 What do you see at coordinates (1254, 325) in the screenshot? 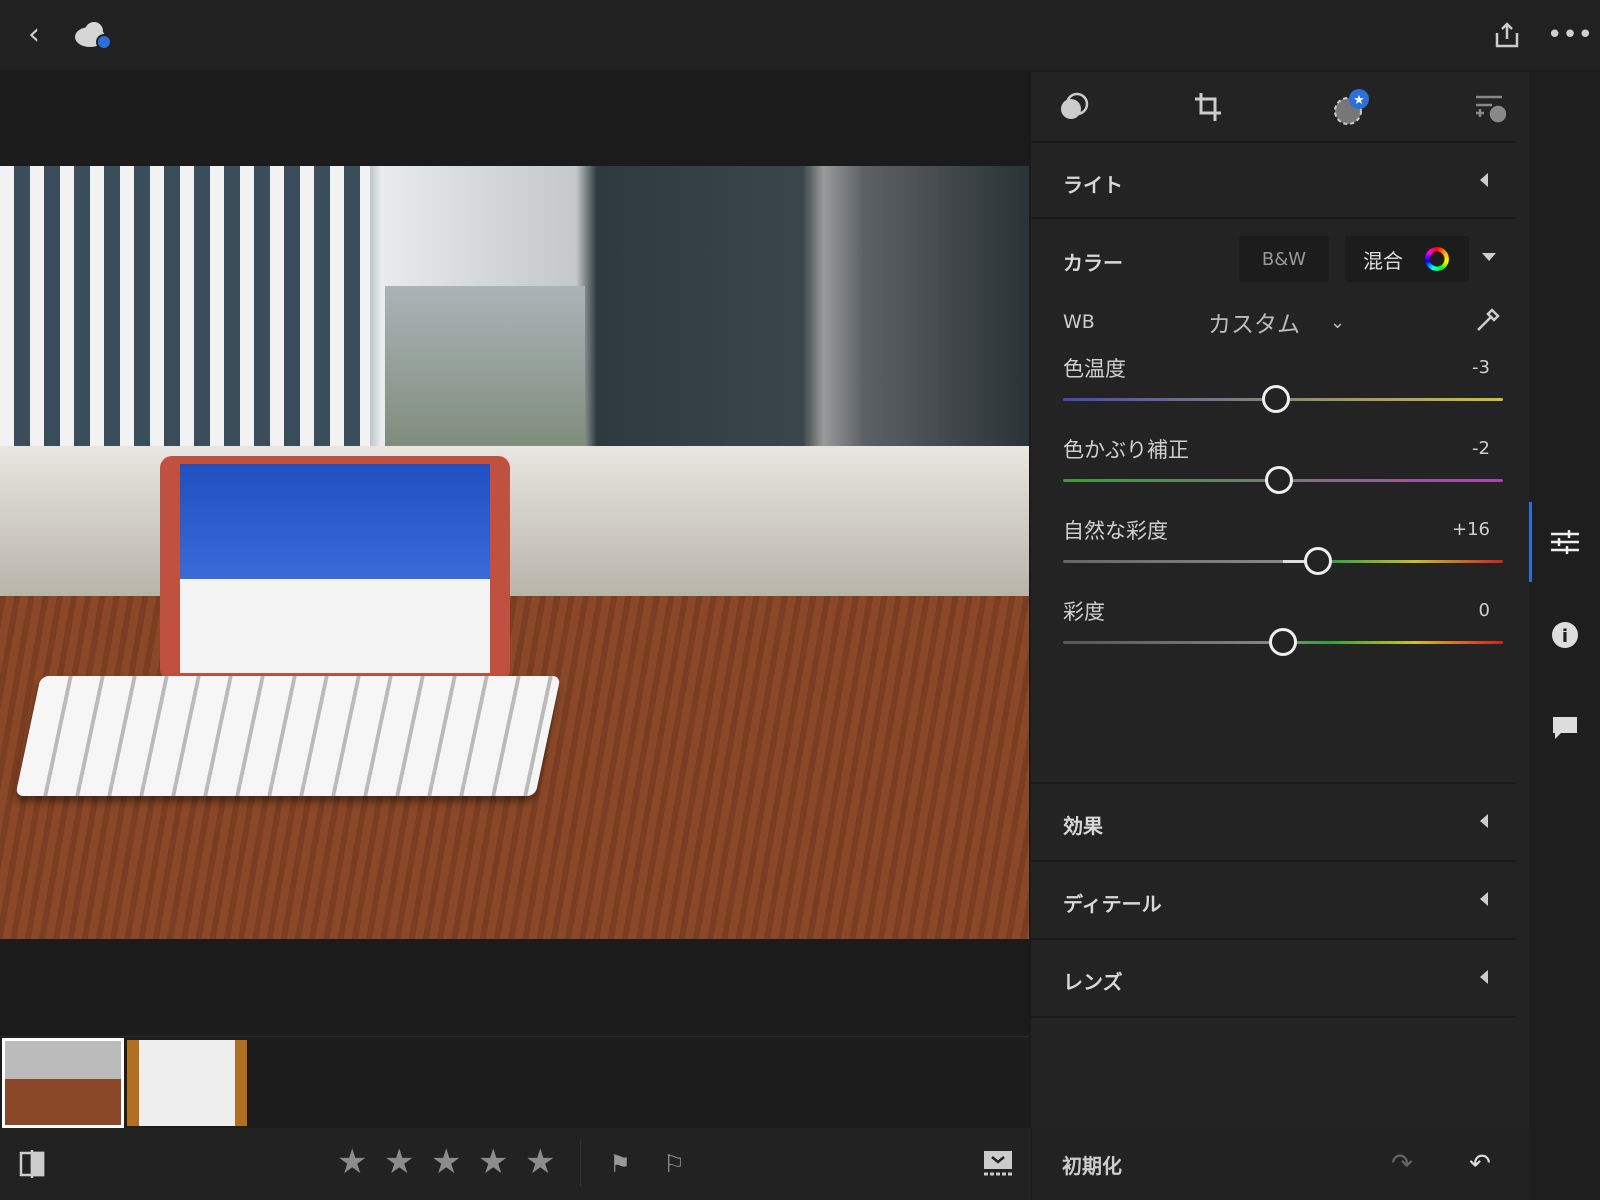
I see `wb-value: カスタム` at bounding box center [1254, 325].